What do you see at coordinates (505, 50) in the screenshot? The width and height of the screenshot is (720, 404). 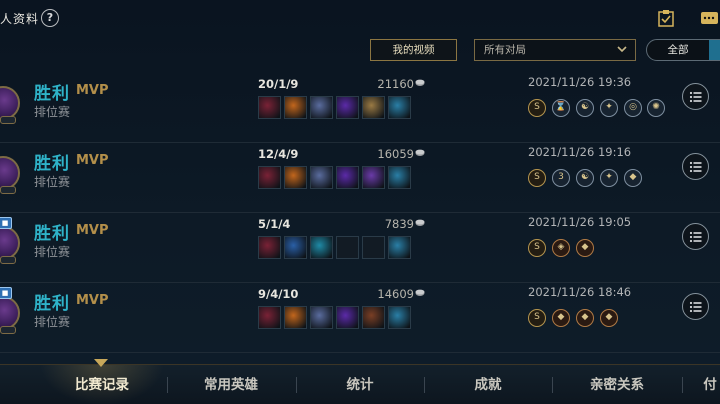 I see `match-type-select-value: 所有对局` at bounding box center [505, 50].